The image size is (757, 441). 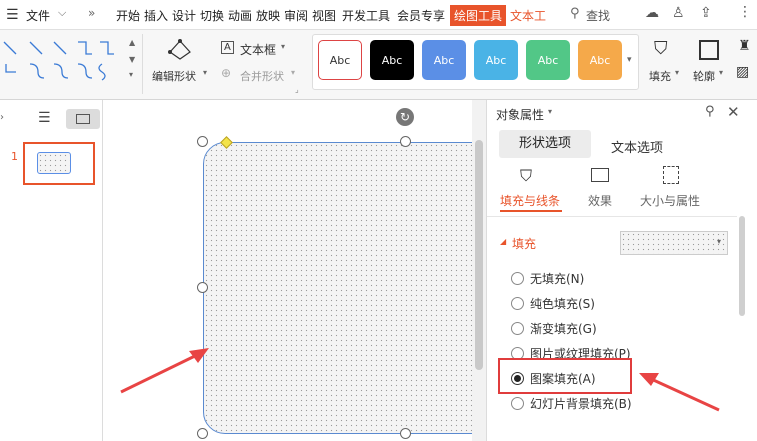 I want to click on chevron-down-icon: ⌵, so click(x=62, y=13).